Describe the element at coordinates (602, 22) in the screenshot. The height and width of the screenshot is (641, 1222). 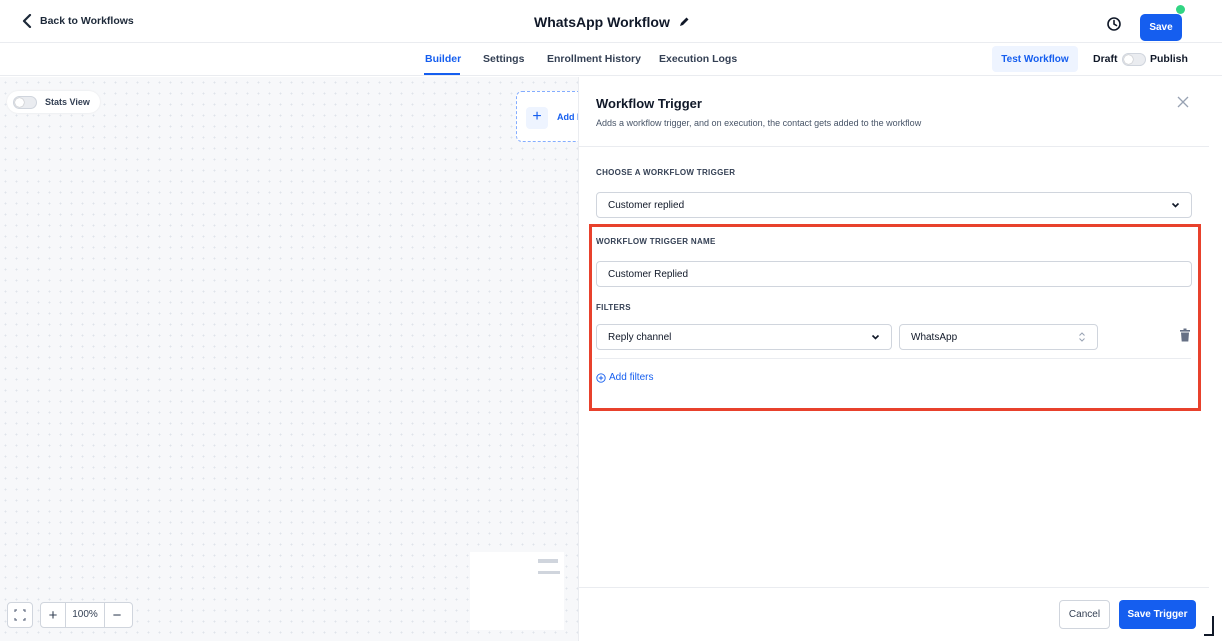
I see `page-title: WhatsApp Workflow` at that location.